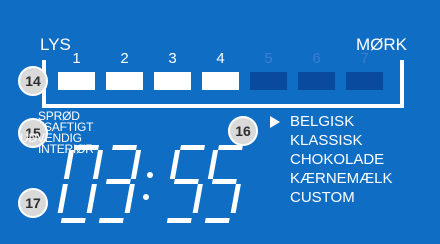 This screenshot has height=244, width=440. What do you see at coordinates (220, 58) in the screenshot?
I see `shade-level-number-4: 4` at bounding box center [220, 58].